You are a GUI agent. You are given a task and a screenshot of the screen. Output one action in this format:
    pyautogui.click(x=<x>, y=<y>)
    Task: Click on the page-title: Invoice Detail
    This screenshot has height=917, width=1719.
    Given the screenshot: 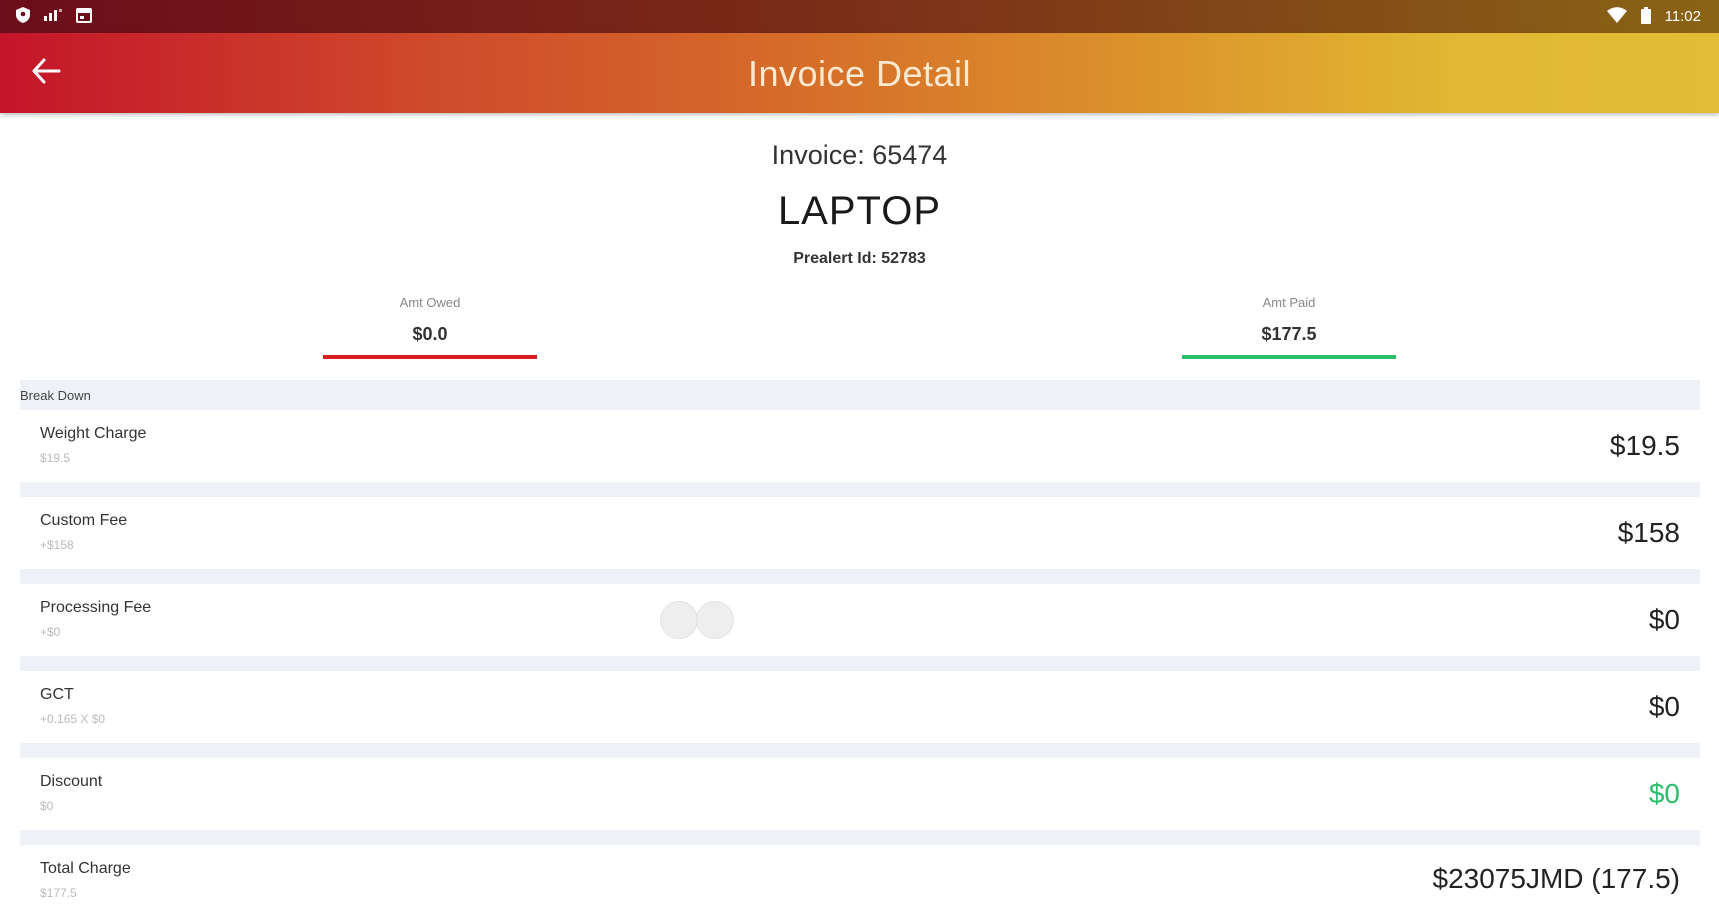 What is the action you would take?
    pyautogui.click(x=859, y=73)
    